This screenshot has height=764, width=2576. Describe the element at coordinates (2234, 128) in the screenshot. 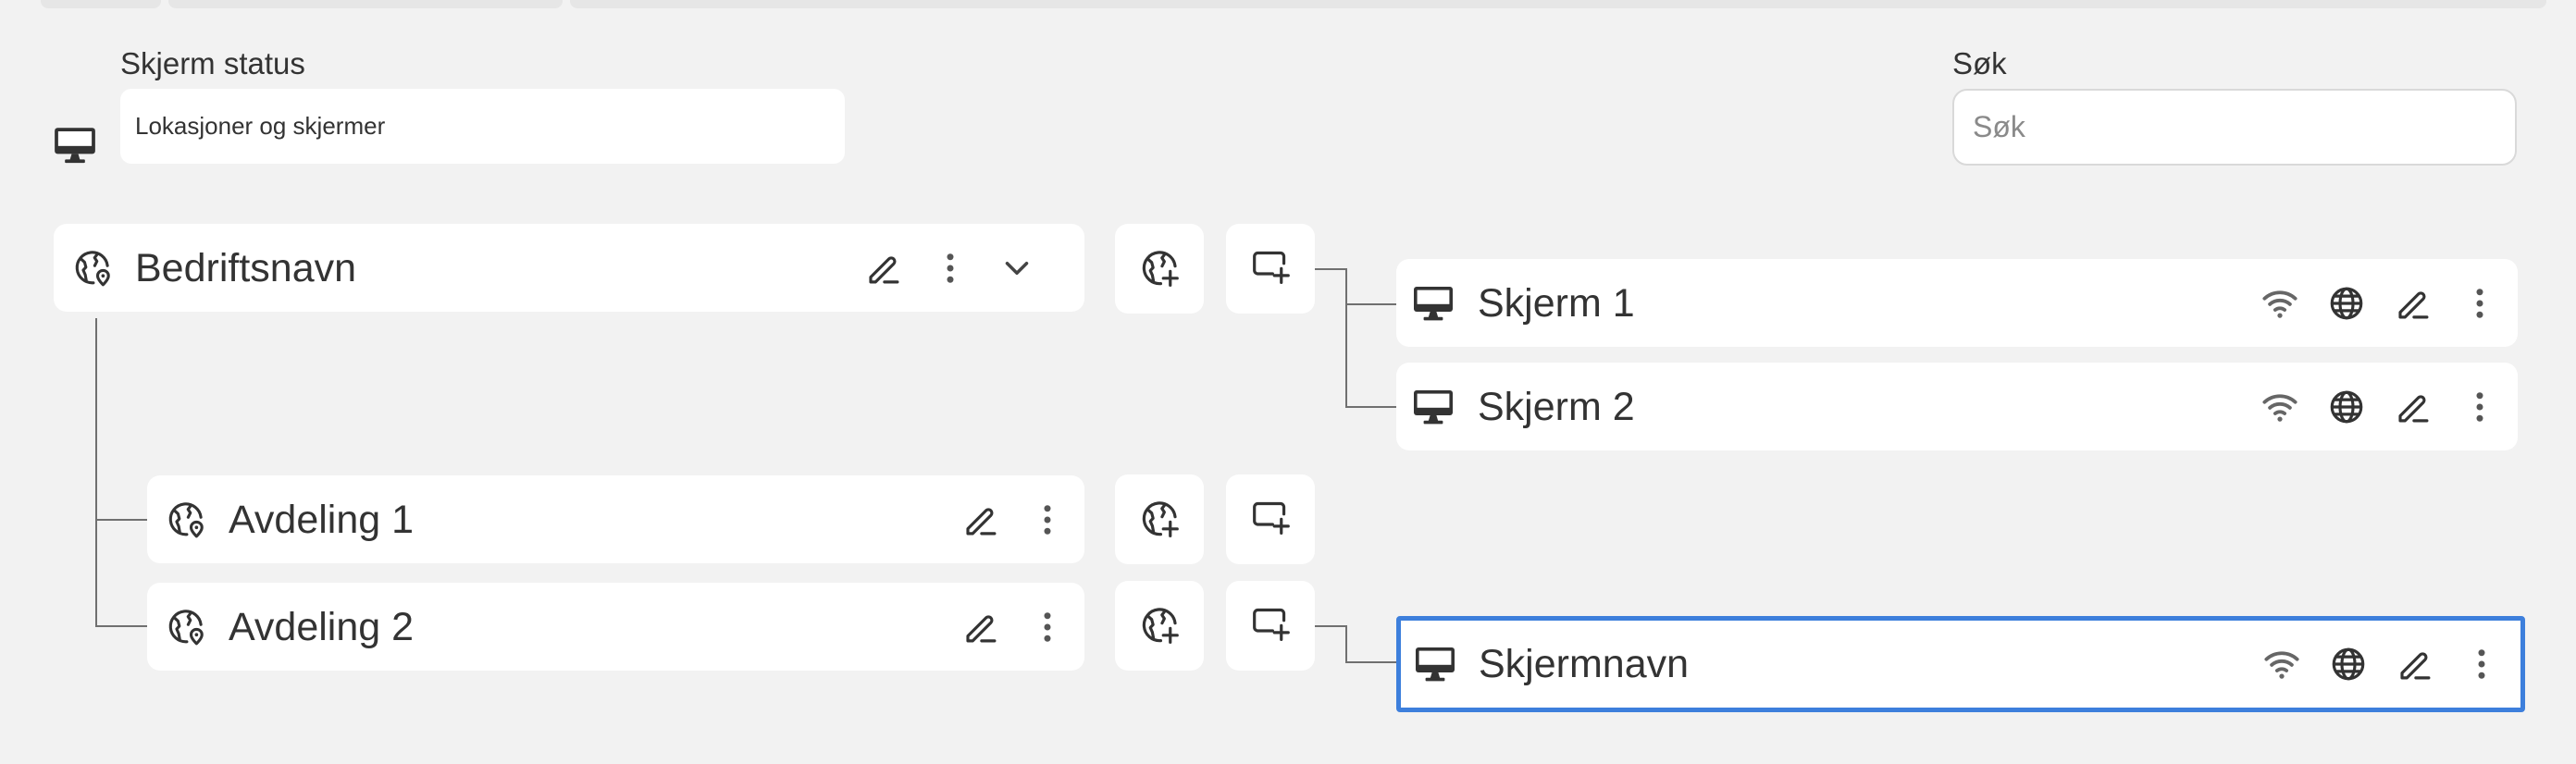

I see `search-input` at that location.